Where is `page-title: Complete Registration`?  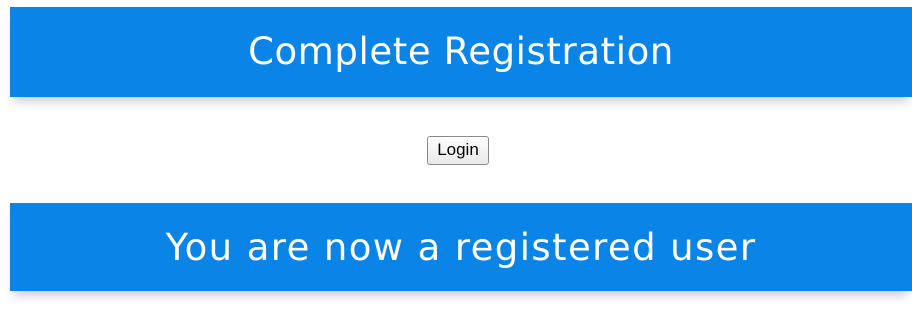 page-title: Complete Registration is located at coordinates (461, 51).